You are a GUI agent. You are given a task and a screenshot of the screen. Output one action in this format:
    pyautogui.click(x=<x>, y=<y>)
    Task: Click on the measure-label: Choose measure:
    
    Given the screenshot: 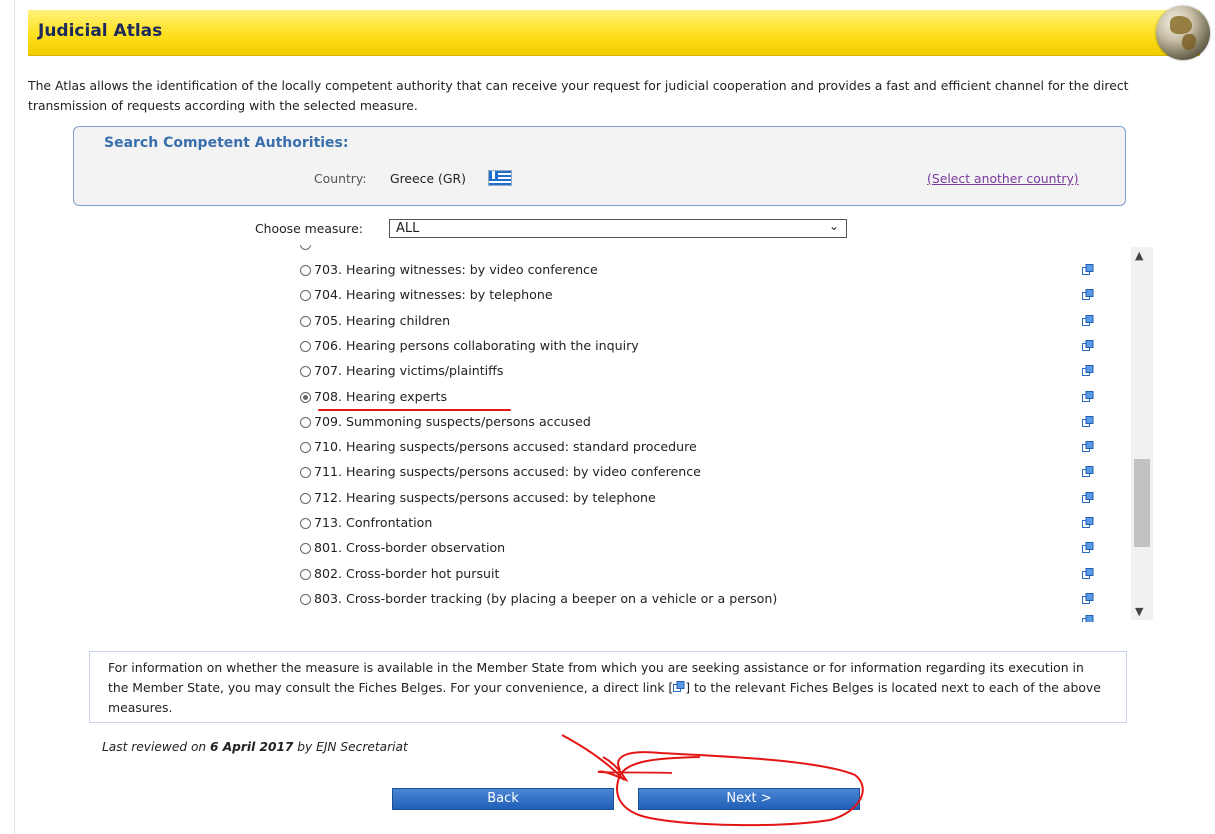 What is the action you would take?
    pyautogui.click(x=309, y=228)
    